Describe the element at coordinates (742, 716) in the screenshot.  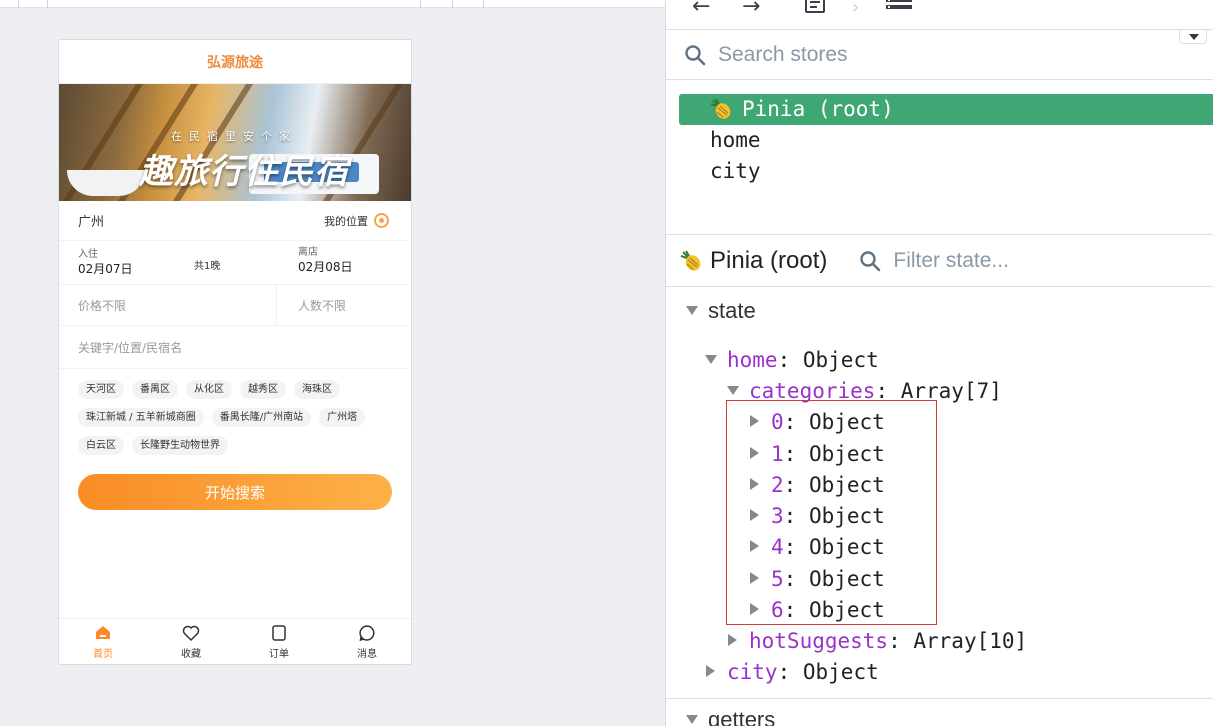
I see `getters-section-label: getters` at that location.